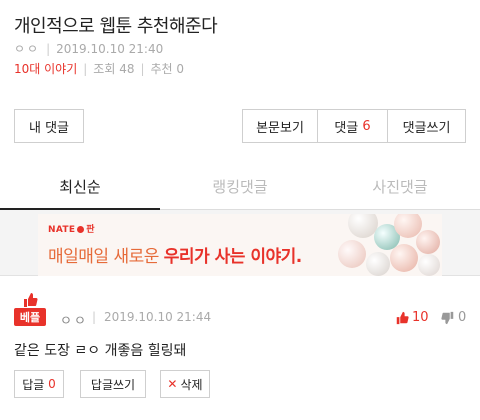 This screenshot has width=480, height=420. I want to click on tab-ranking: 랭킹댓글, so click(240, 186).